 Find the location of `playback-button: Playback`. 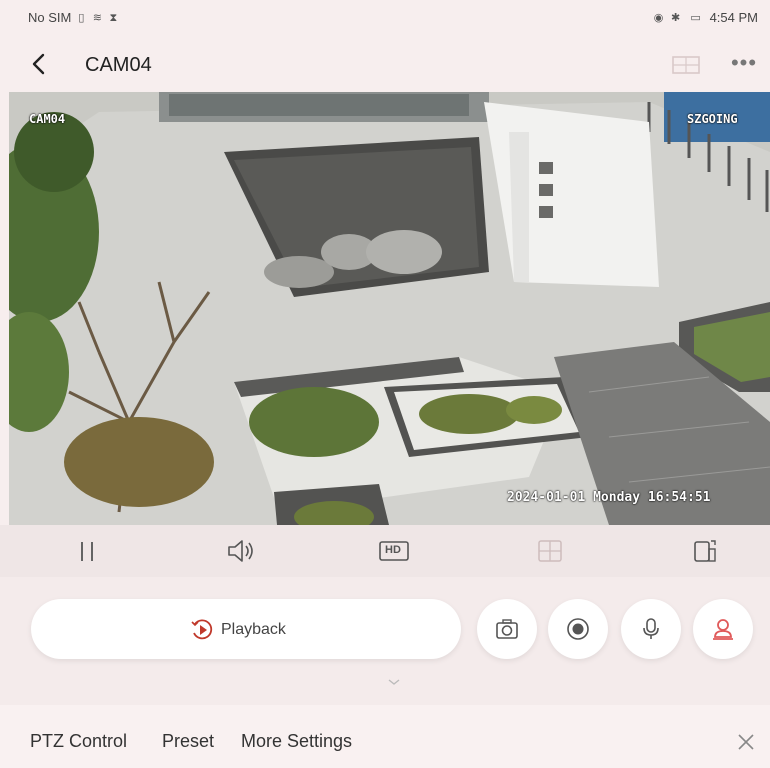

playback-button: Playback is located at coordinates (246, 629).